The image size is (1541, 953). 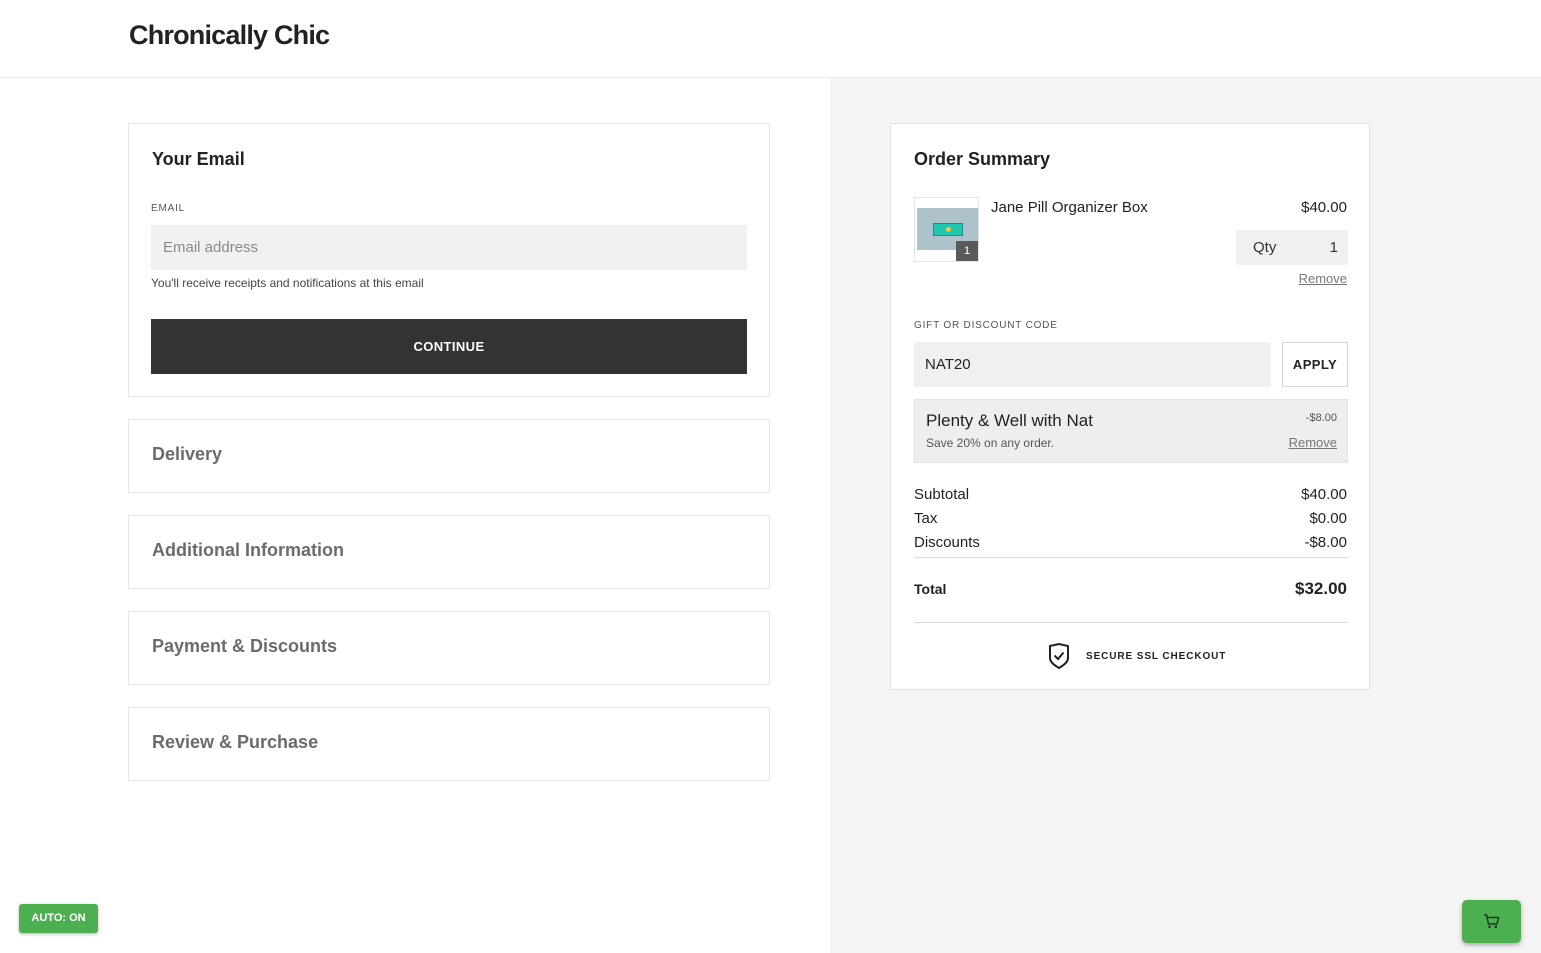 I want to click on step-payment-discounts: Payment & Discounts, so click(x=449, y=648).